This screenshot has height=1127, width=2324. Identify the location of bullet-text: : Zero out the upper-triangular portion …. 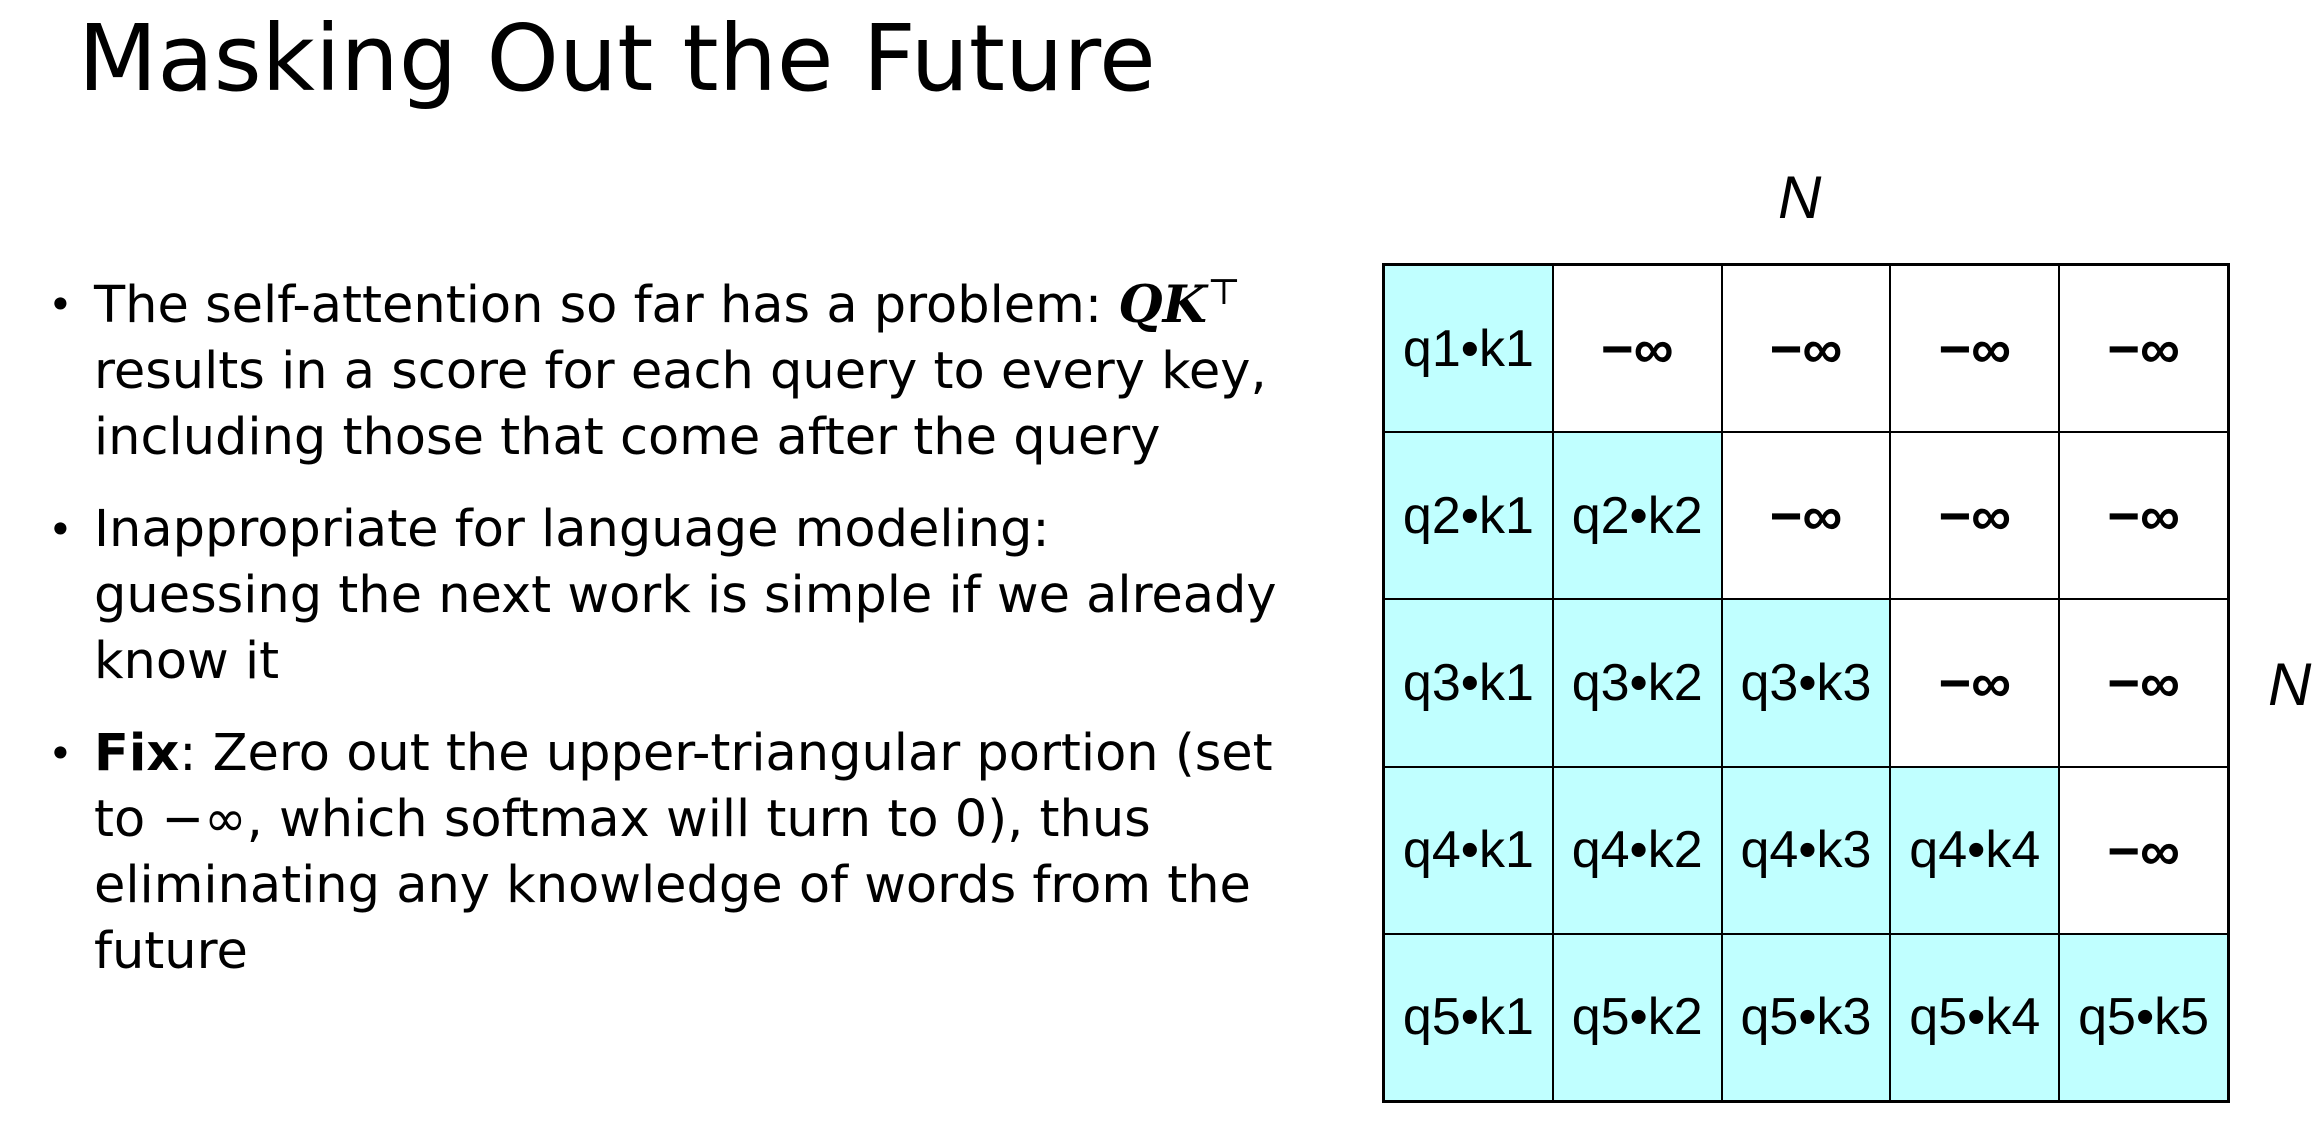
(683, 852).